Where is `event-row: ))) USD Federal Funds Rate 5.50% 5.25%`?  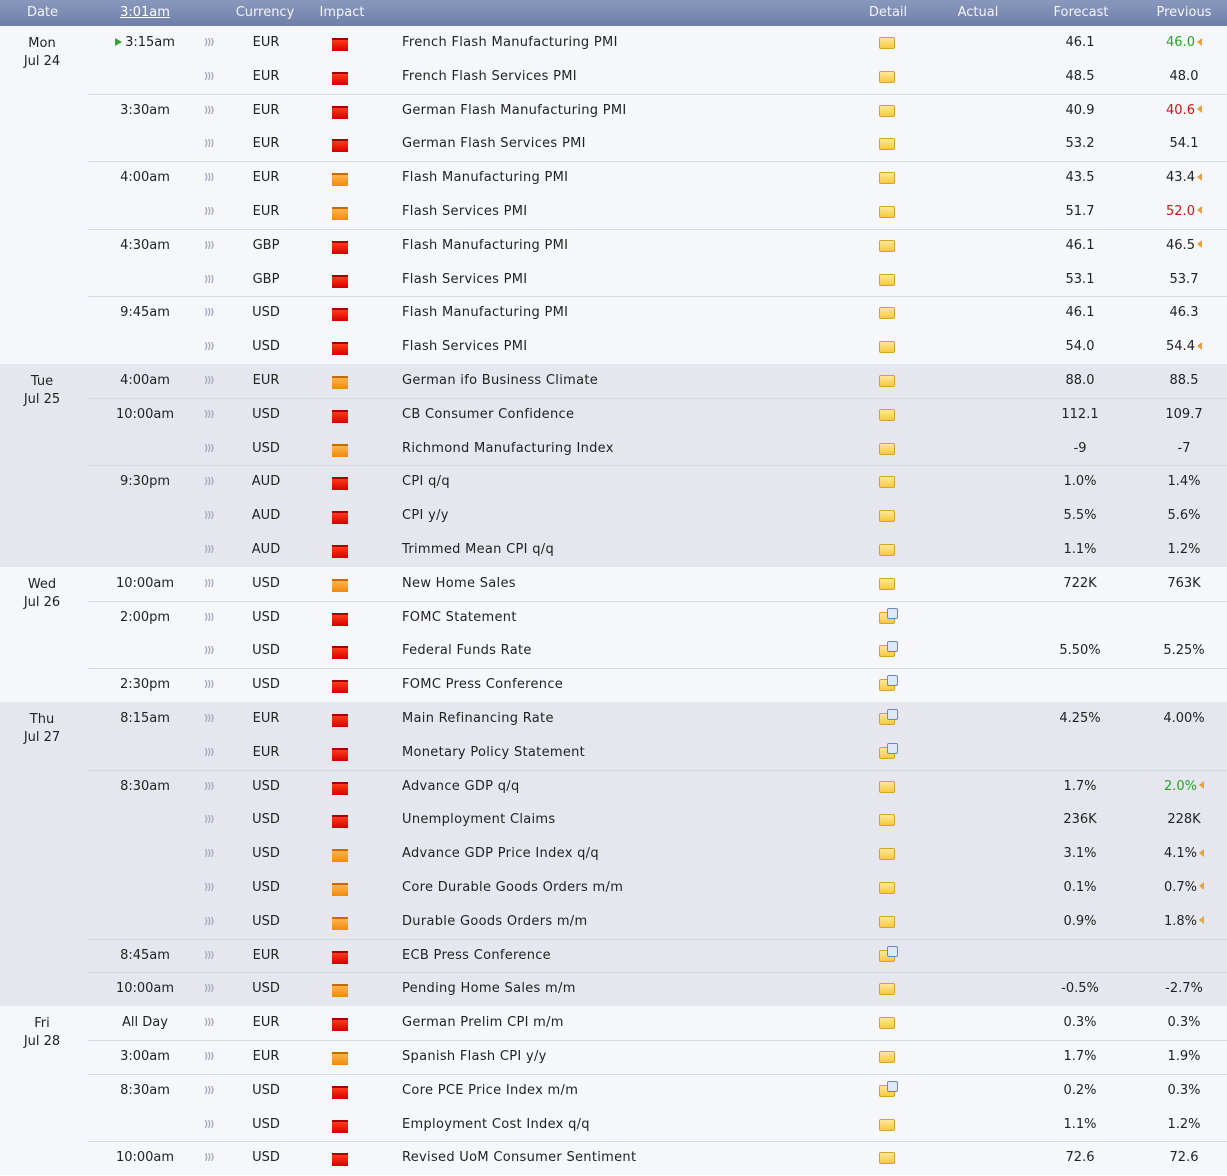 event-row: ))) USD Federal Funds Rate 5.50% 5.25% is located at coordinates (657, 651).